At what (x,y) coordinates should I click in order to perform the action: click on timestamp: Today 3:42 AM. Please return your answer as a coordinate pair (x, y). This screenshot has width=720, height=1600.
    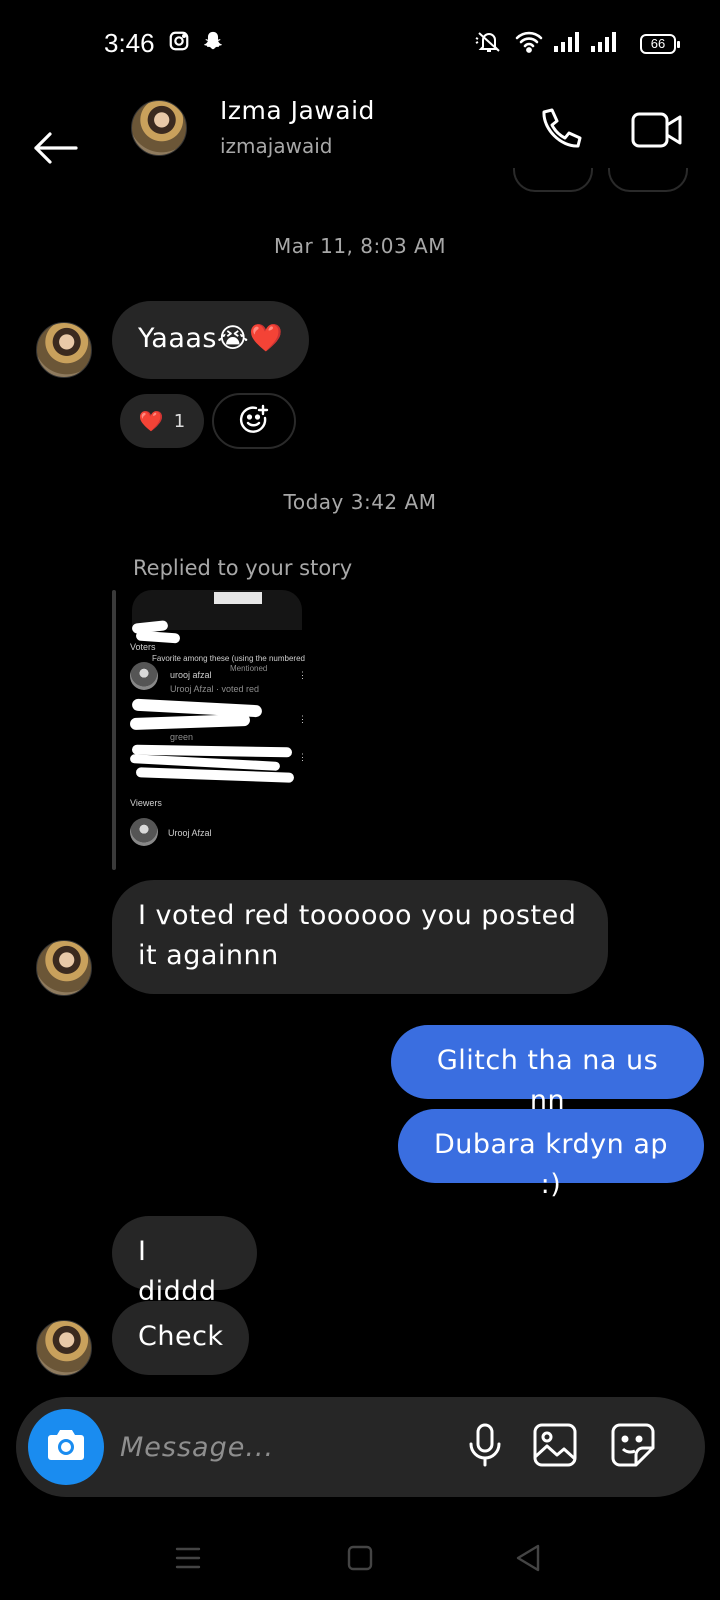
    Looking at the image, I should click on (360, 502).